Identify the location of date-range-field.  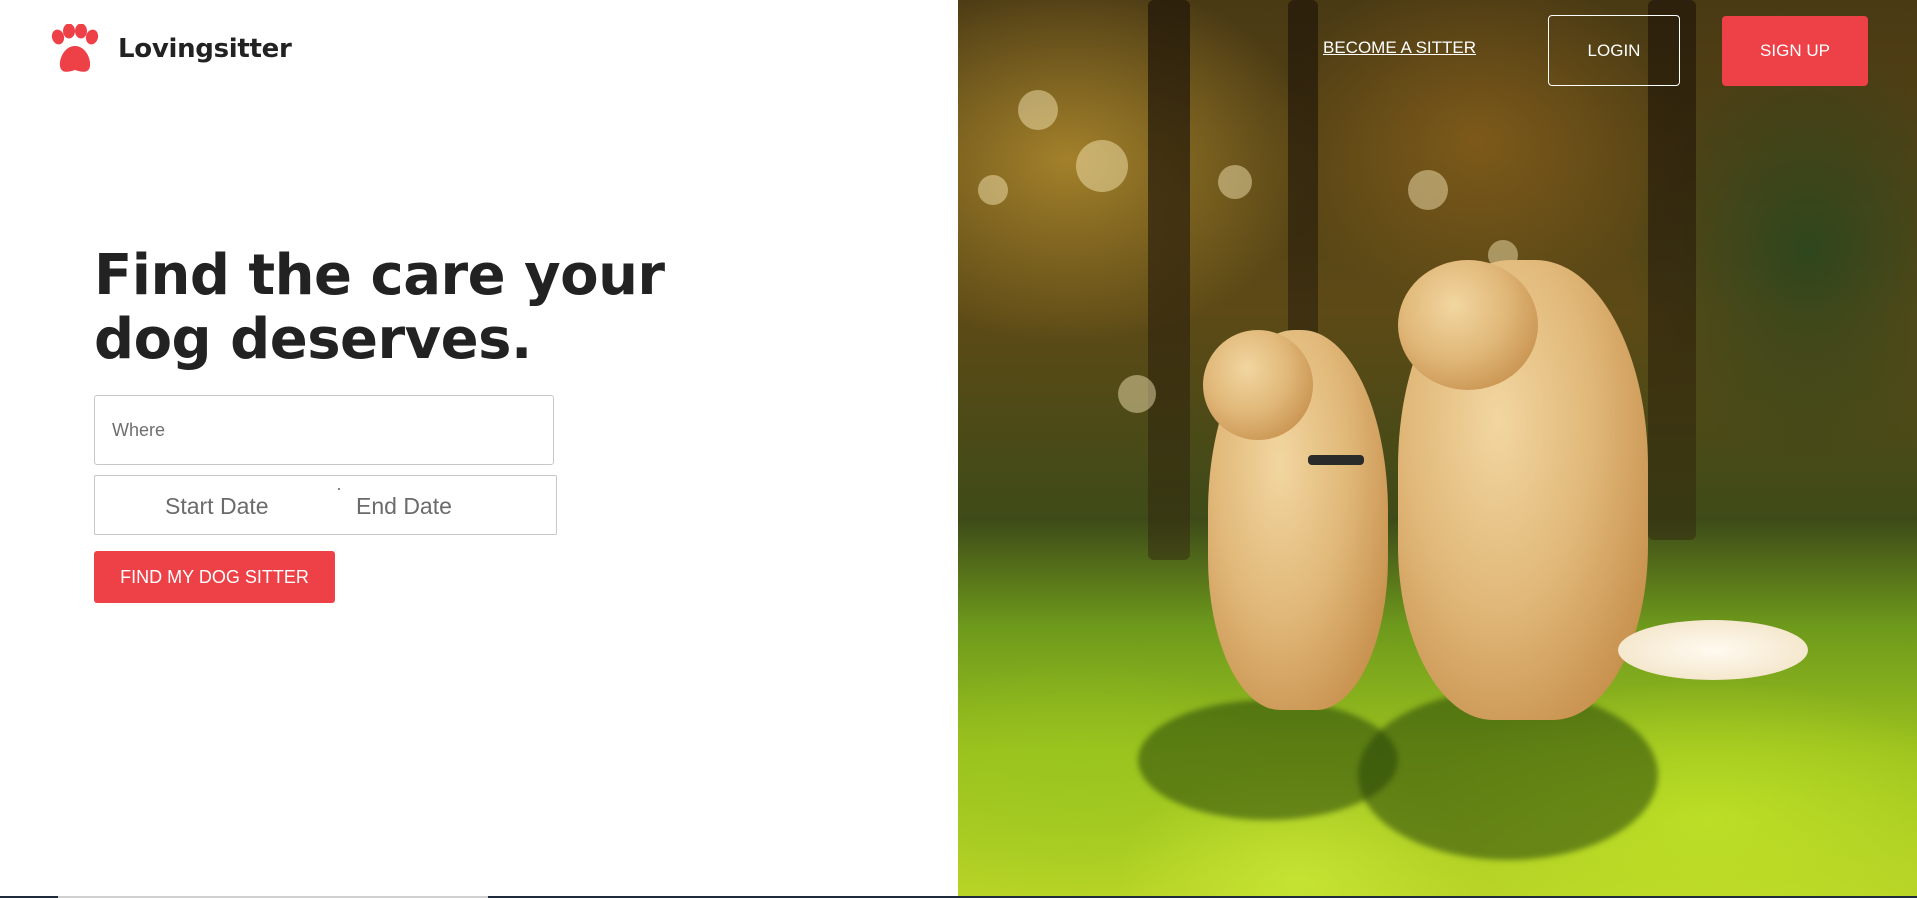
(325, 505).